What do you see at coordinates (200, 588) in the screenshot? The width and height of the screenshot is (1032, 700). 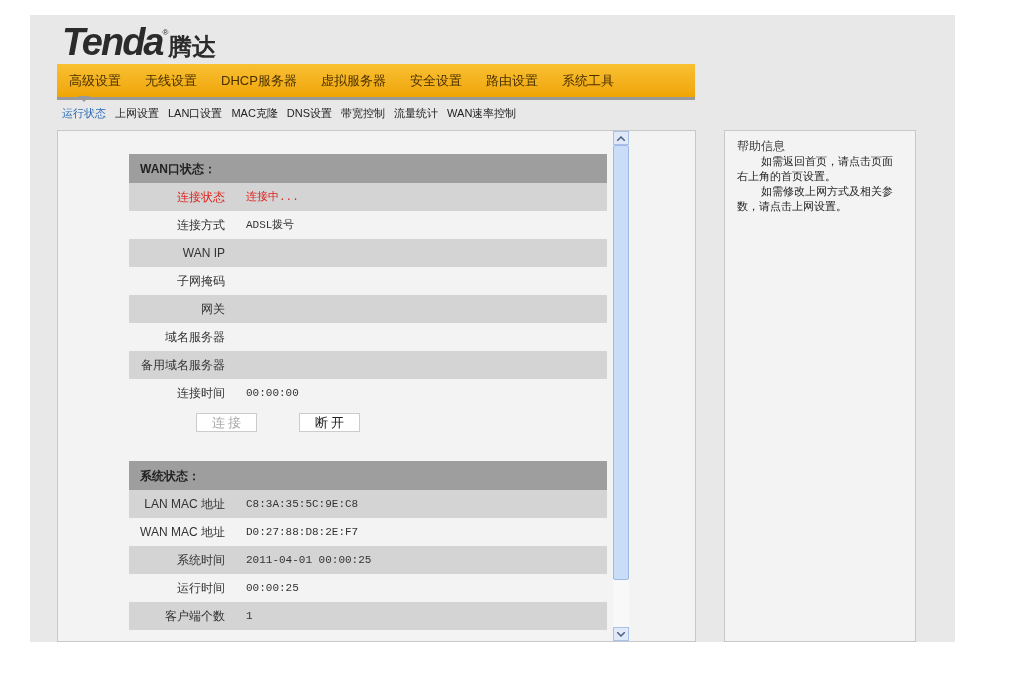 I see `field-label: 运行时间` at bounding box center [200, 588].